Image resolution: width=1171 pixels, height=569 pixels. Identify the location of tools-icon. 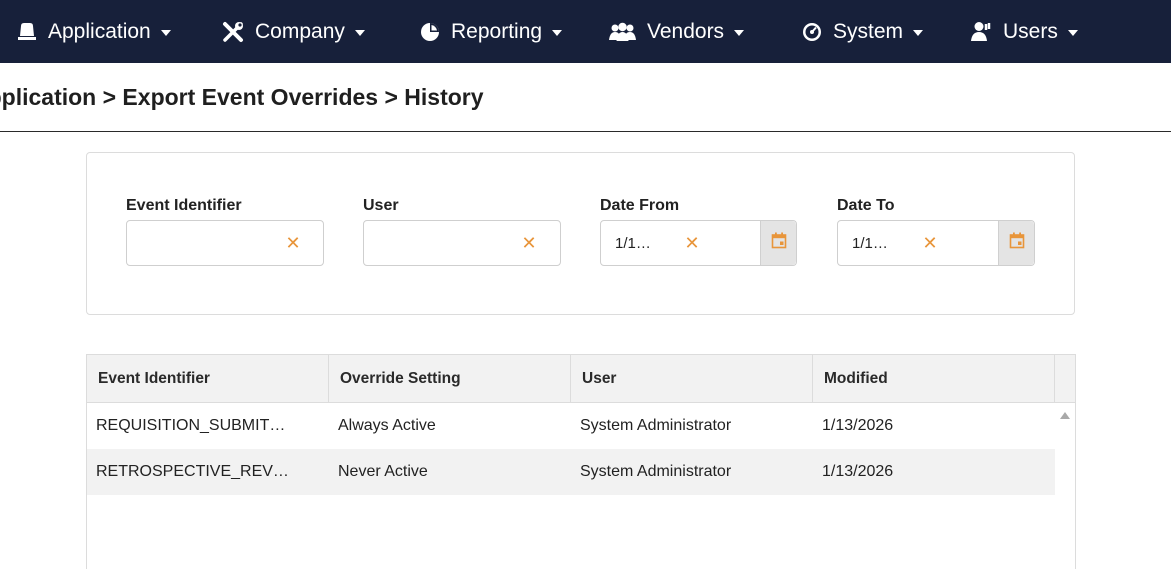
(233, 32).